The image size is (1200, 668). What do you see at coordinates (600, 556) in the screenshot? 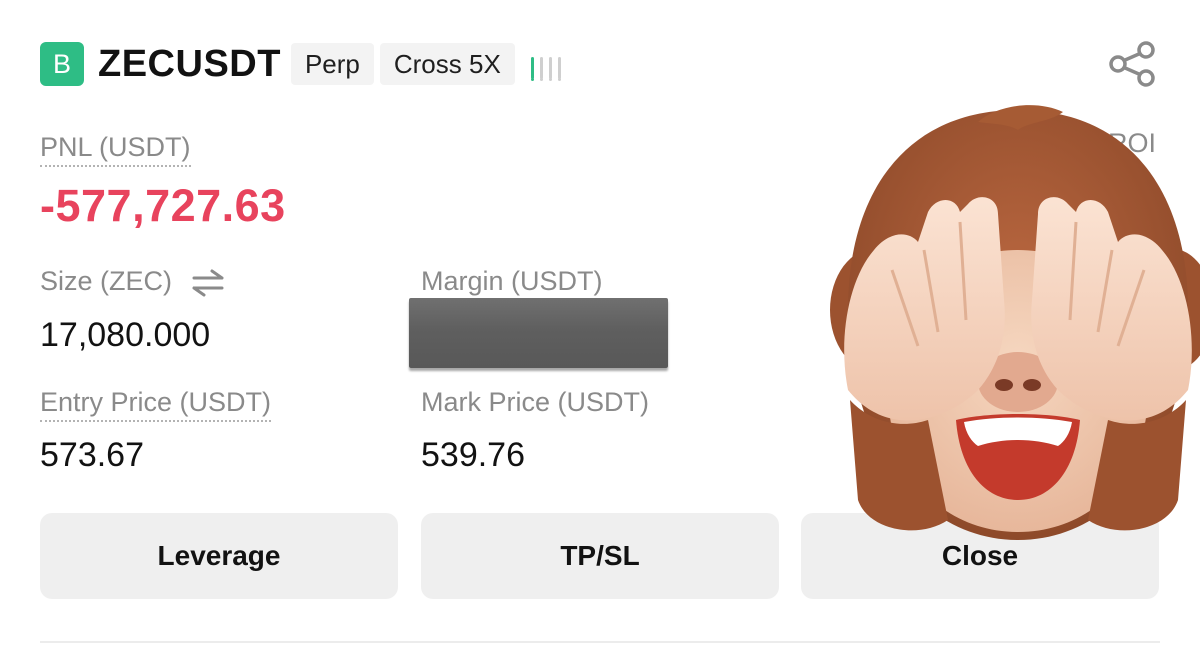
I see `tpsl-button: TP/SL` at bounding box center [600, 556].